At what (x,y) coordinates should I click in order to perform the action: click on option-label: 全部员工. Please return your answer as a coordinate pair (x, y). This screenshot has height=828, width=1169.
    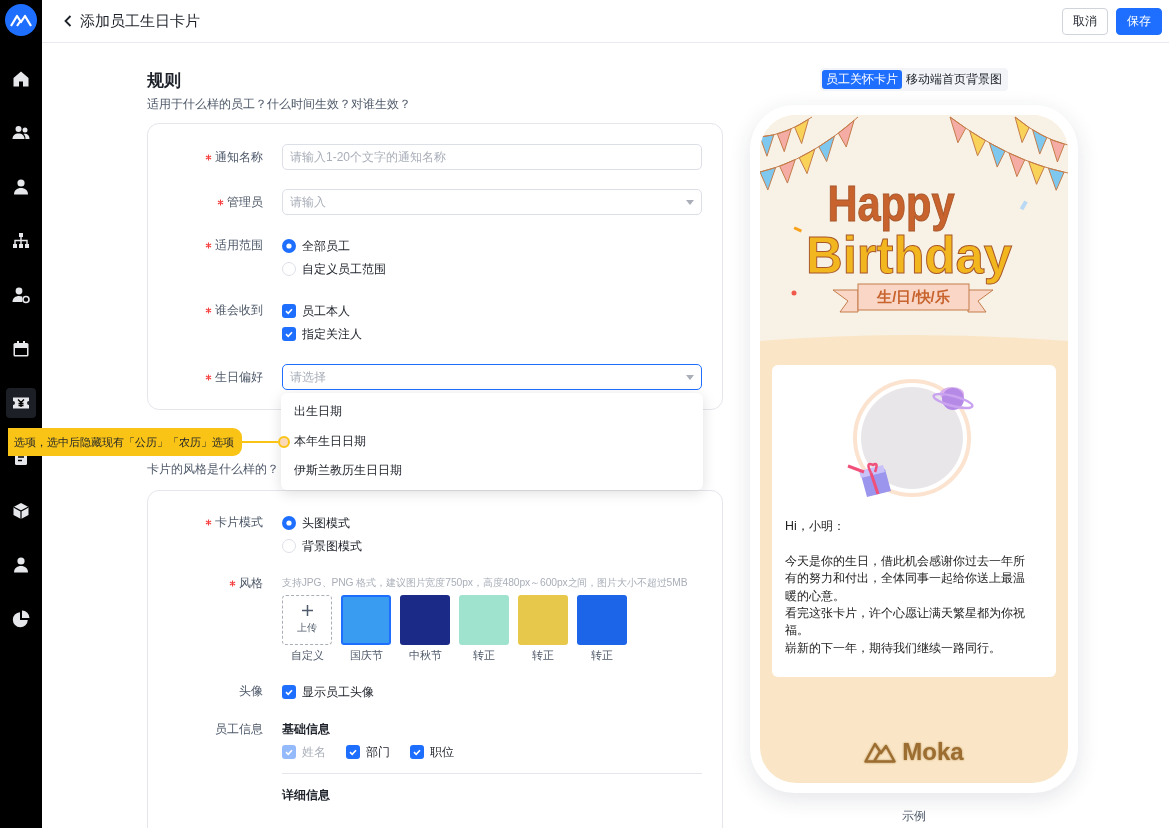
    Looking at the image, I should click on (326, 246).